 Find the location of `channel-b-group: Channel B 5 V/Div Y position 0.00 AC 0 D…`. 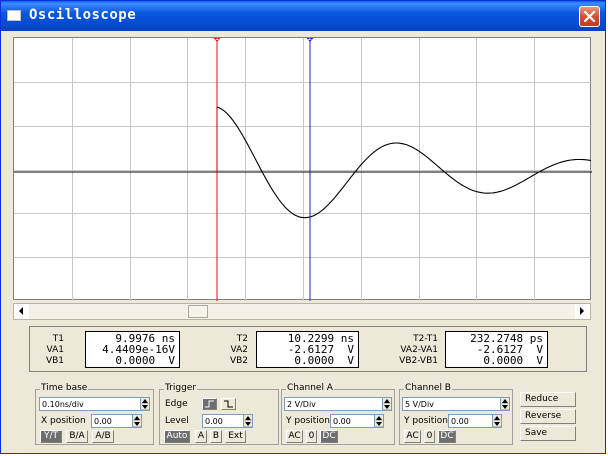

channel-b-group: Channel B 5 V/Div Y position 0.00 AC 0 D… is located at coordinates (456, 414).